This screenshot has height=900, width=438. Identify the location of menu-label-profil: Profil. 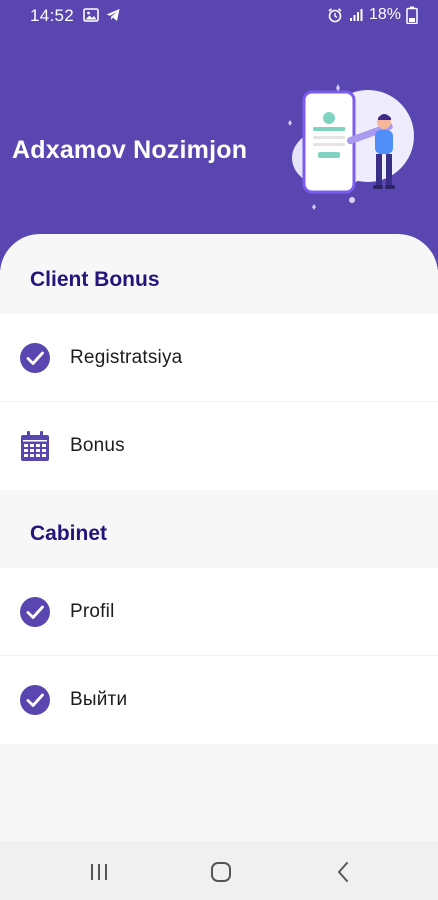
(92, 611).